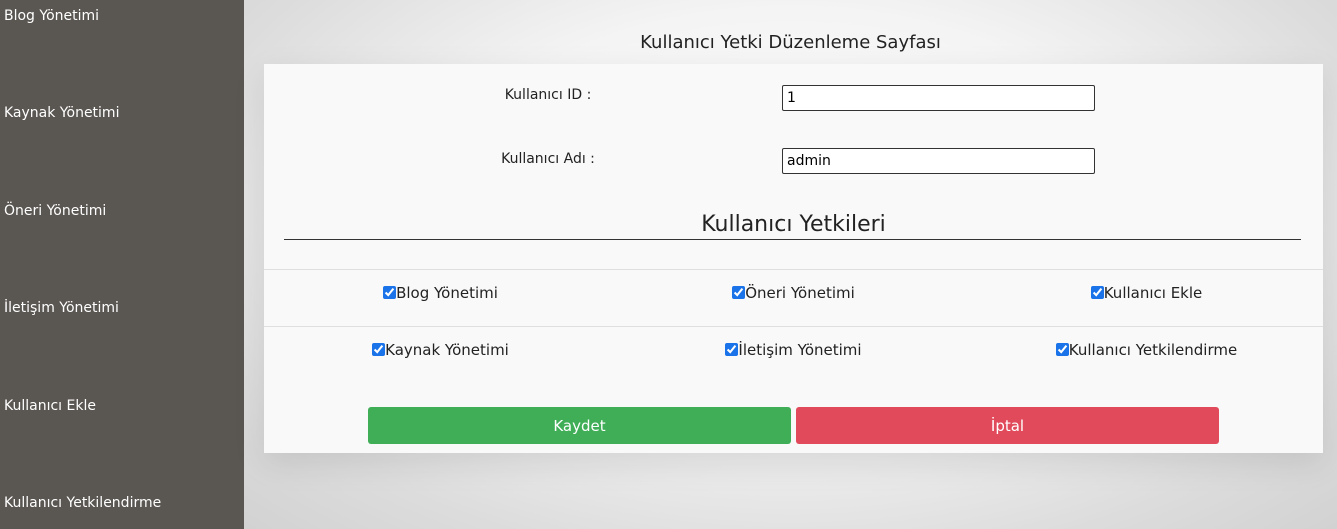  I want to click on permission-label: Öneri Yönetimi, so click(800, 293).